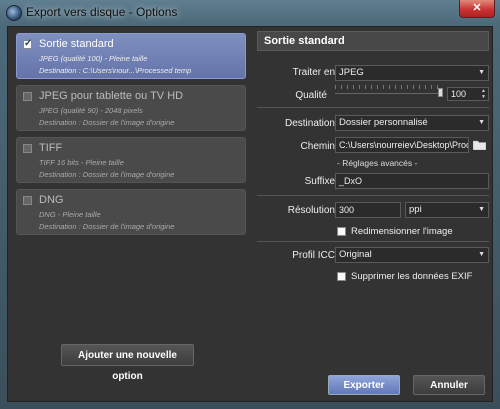  I want to click on option-format: JPEG (qualité 100) - Pleine taille, so click(93, 58).